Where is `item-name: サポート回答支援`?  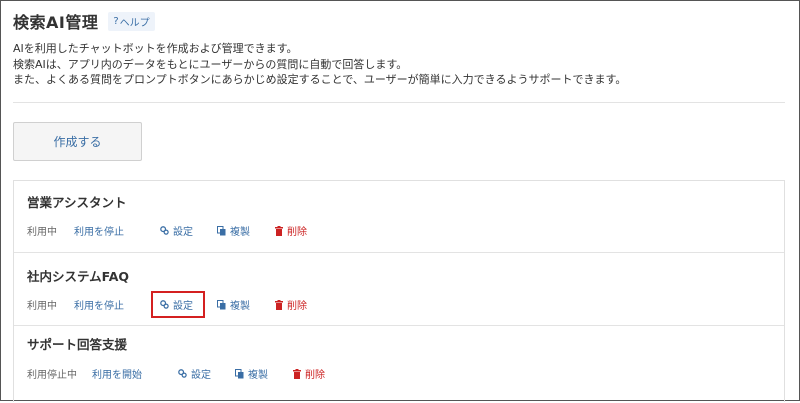 item-name: サポート回答支援 is located at coordinates (77, 344).